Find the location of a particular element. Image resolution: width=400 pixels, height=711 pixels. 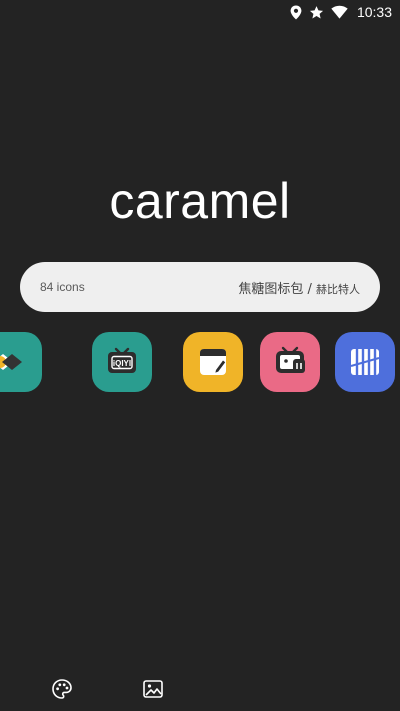

svg-text: iQIYI is located at coordinates (122, 363).